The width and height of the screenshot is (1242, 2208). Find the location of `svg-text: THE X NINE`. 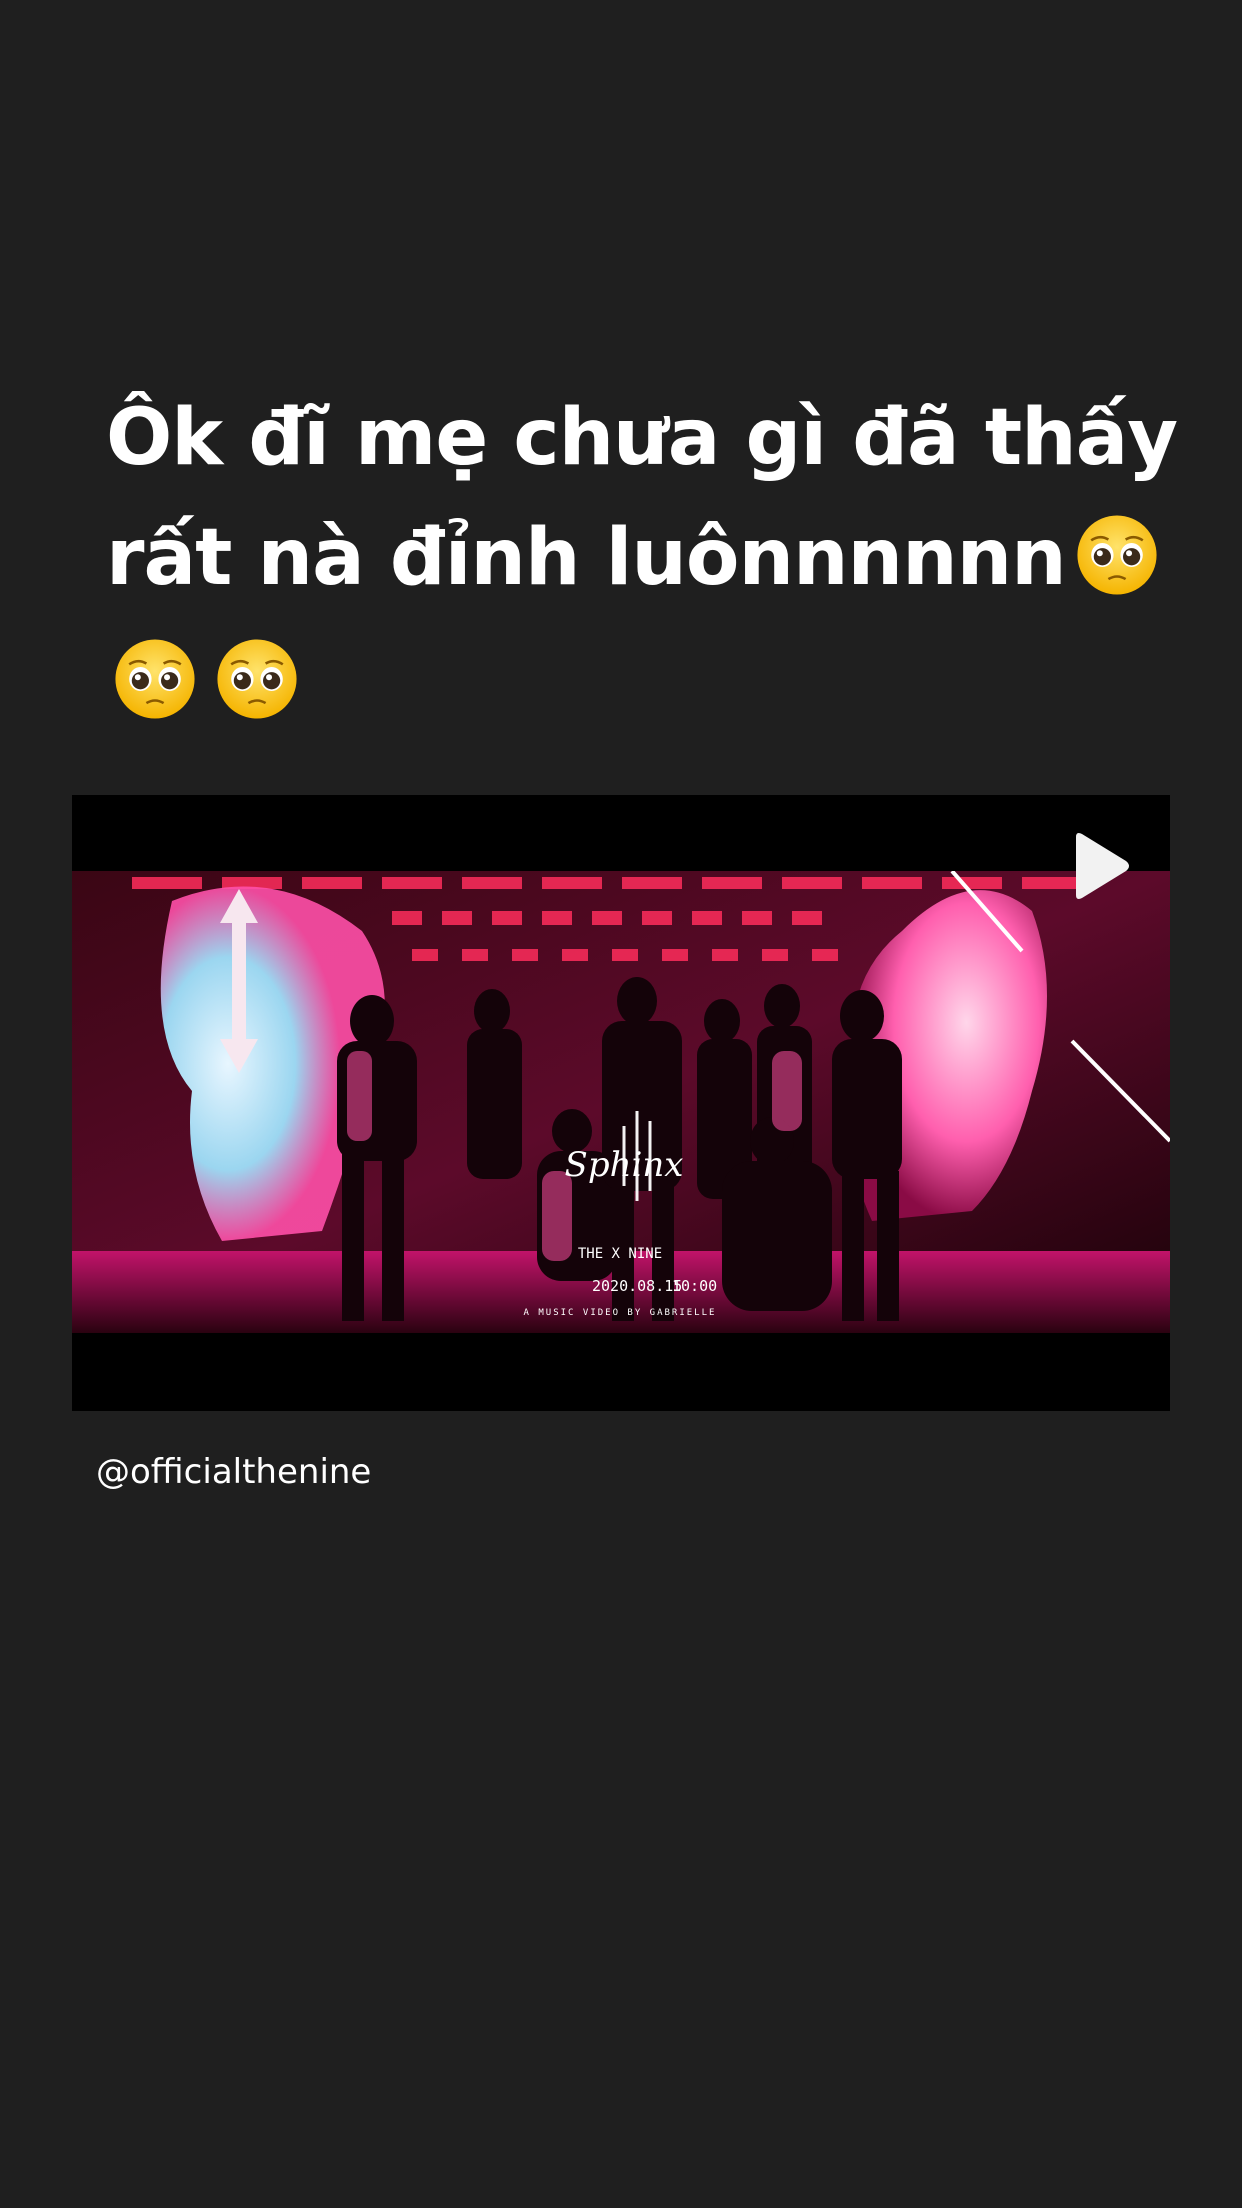

svg-text: THE X NINE is located at coordinates (620, 1254).